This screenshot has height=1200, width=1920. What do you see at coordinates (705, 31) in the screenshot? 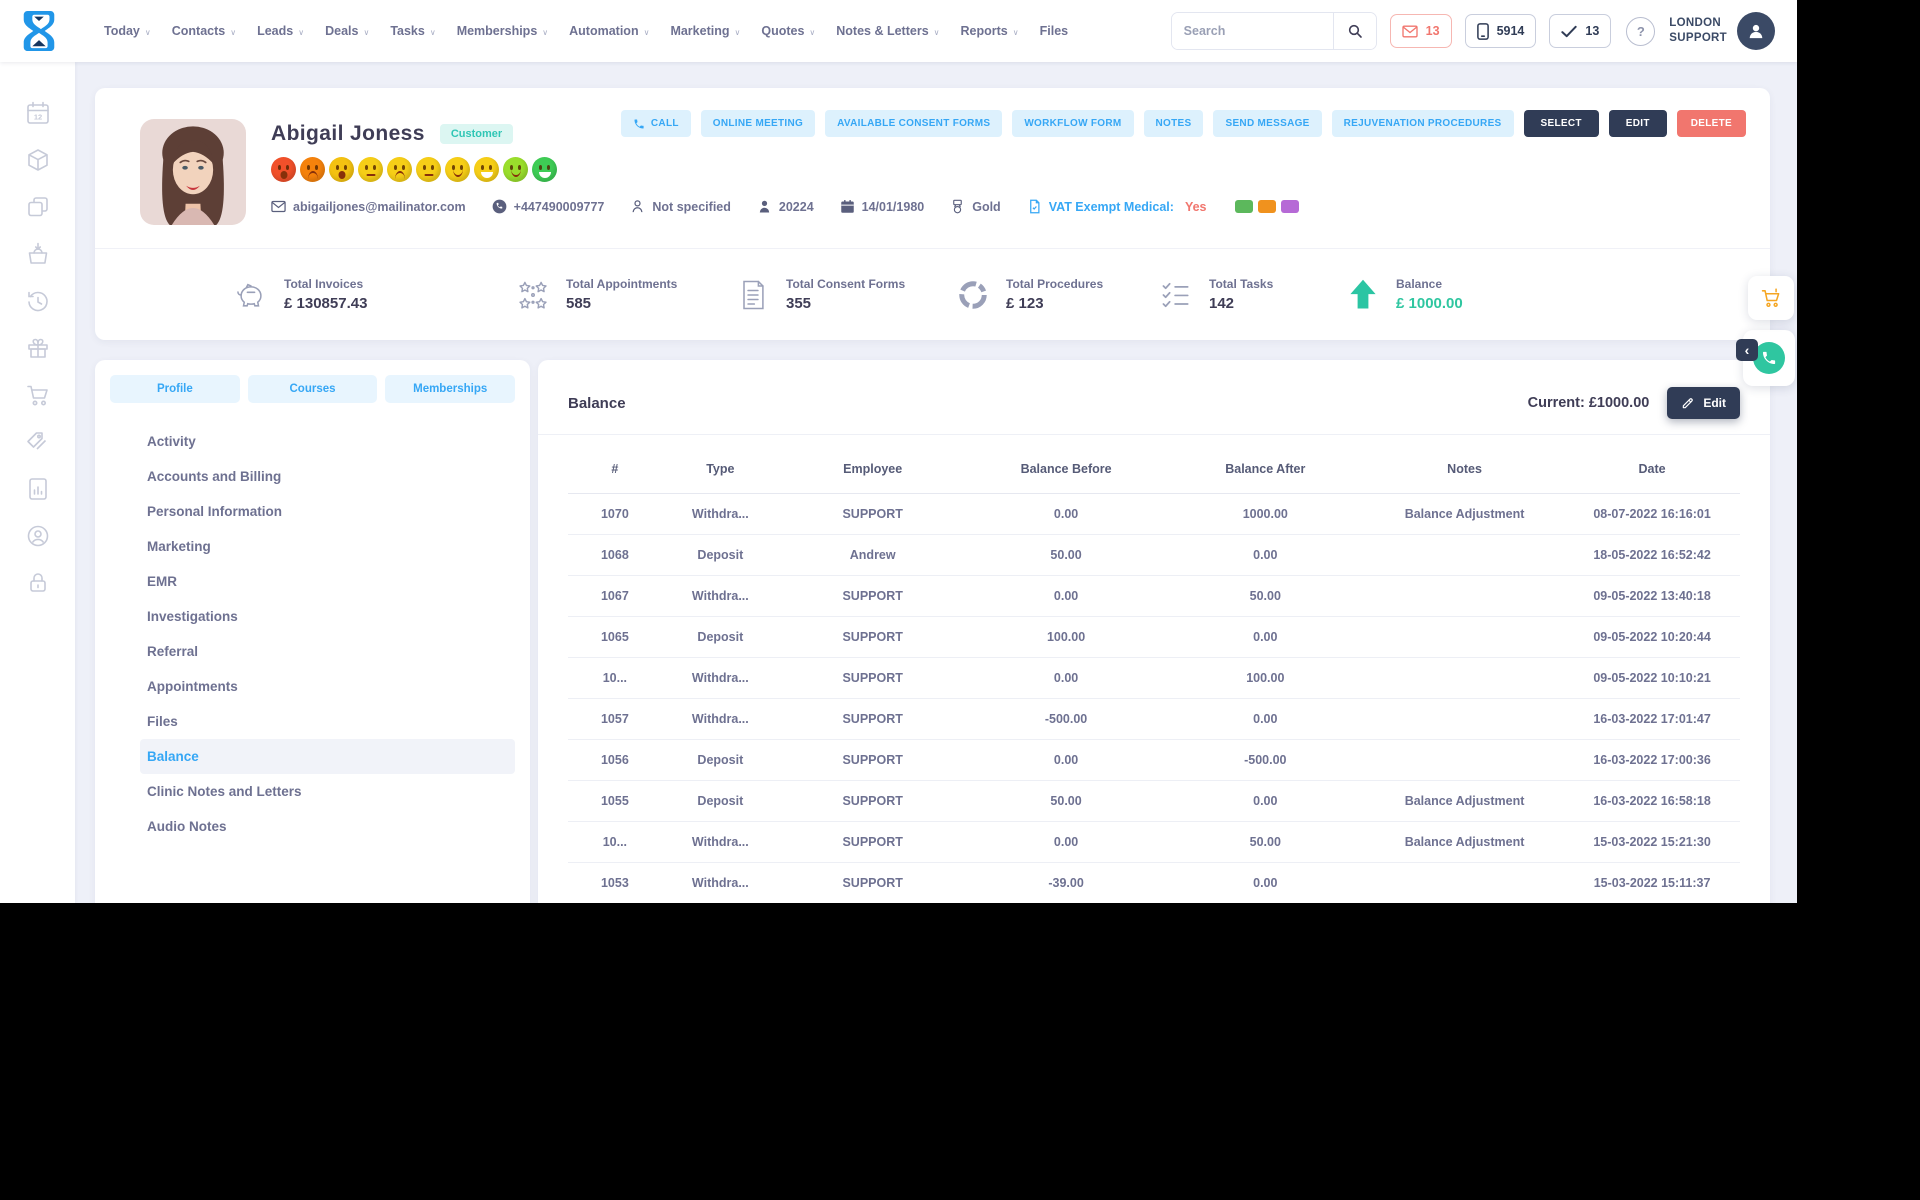
I see `nav-menu-item: Marketing ∨` at bounding box center [705, 31].